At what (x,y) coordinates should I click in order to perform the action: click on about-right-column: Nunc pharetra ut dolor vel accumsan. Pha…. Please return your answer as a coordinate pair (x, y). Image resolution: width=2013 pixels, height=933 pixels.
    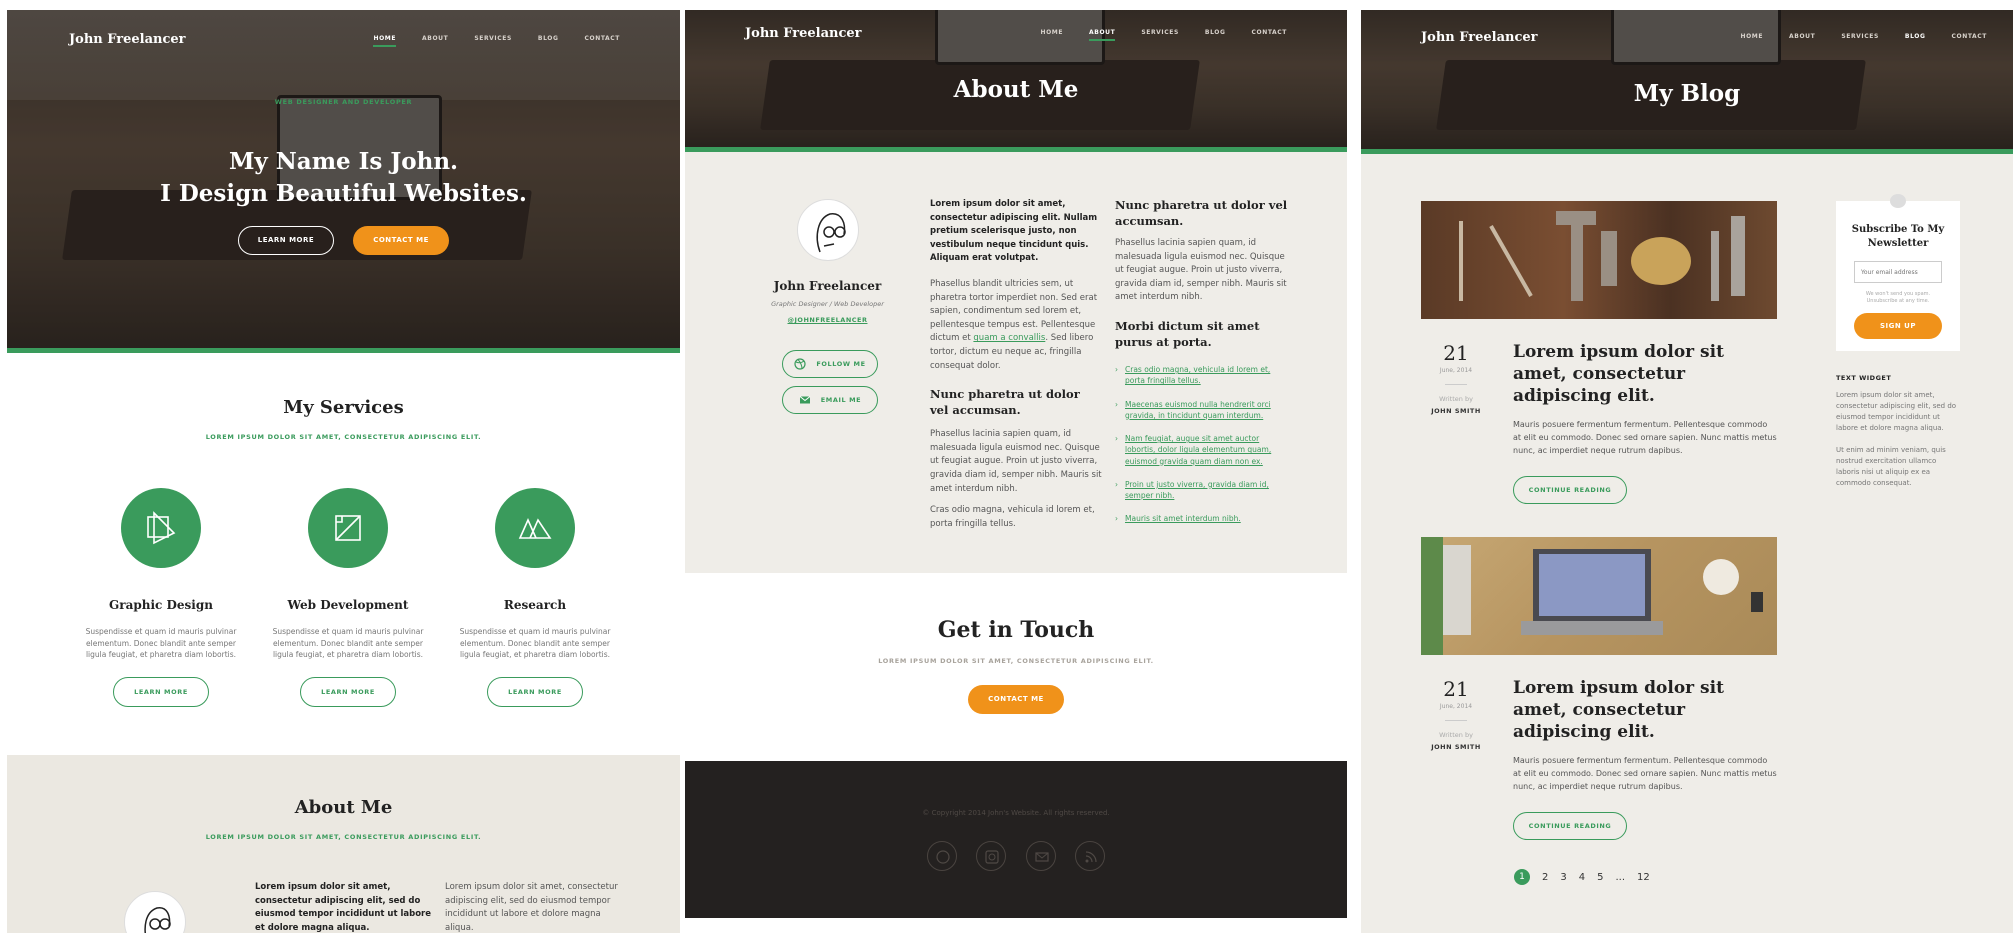
    Looking at the image, I should click on (1202, 367).